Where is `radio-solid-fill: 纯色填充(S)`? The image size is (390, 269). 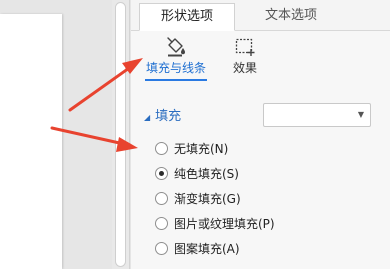 radio-solid-fill: 纯色填充(S) is located at coordinates (197, 173).